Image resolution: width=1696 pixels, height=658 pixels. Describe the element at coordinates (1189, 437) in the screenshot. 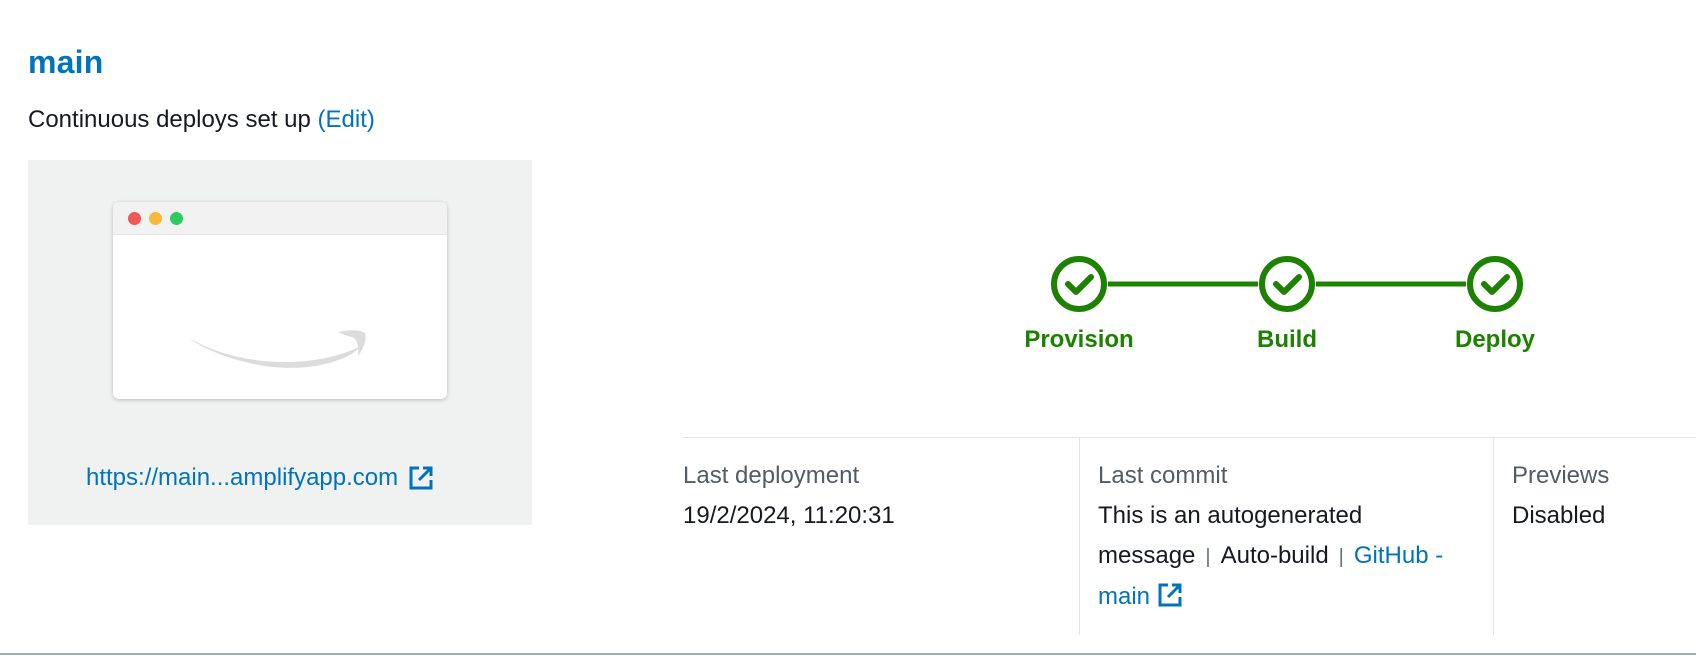

I see `info-divider` at that location.